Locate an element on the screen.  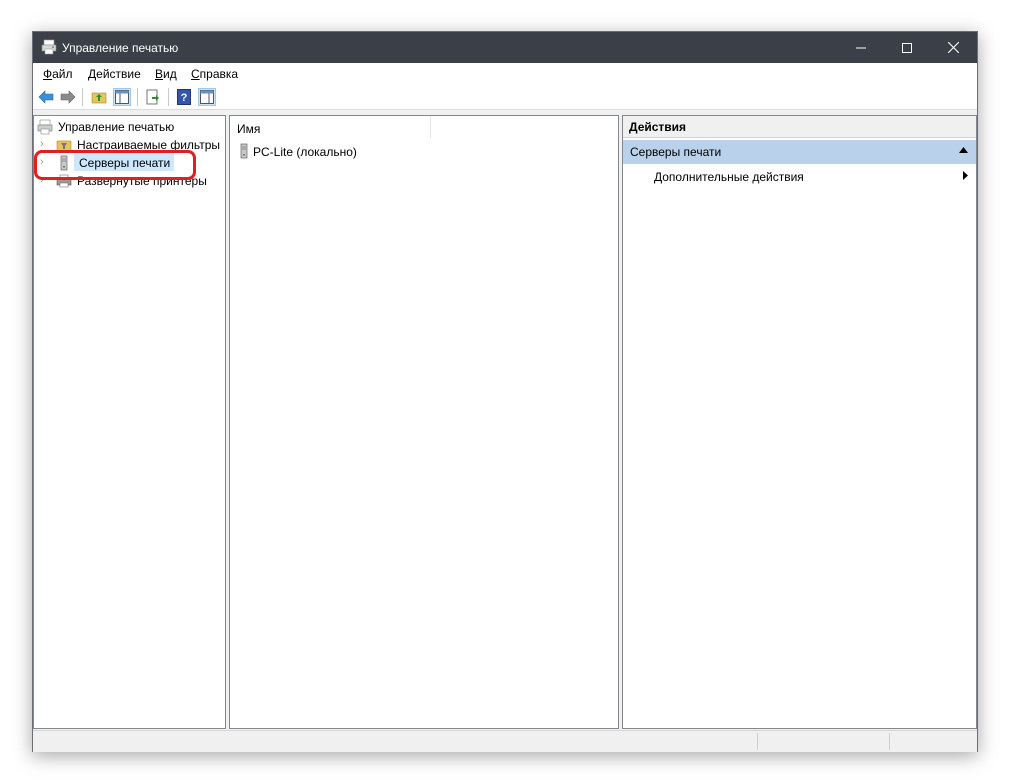
tree-item-deployed-printers: › Развернутые принтеры is located at coordinates (129, 181).